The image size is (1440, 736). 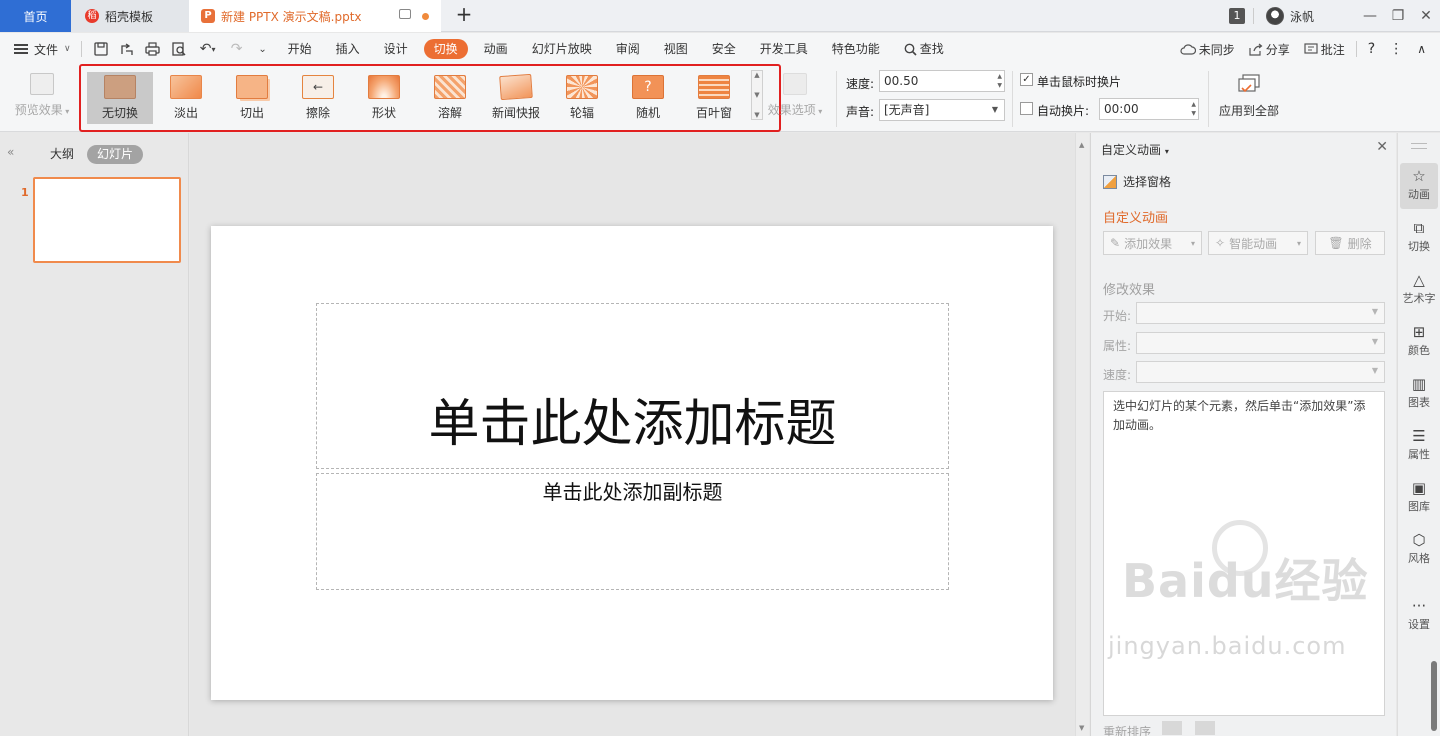 What do you see at coordinates (1425, 49) in the screenshot?
I see `collapse-ribbon-icon: ∧` at bounding box center [1425, 49].